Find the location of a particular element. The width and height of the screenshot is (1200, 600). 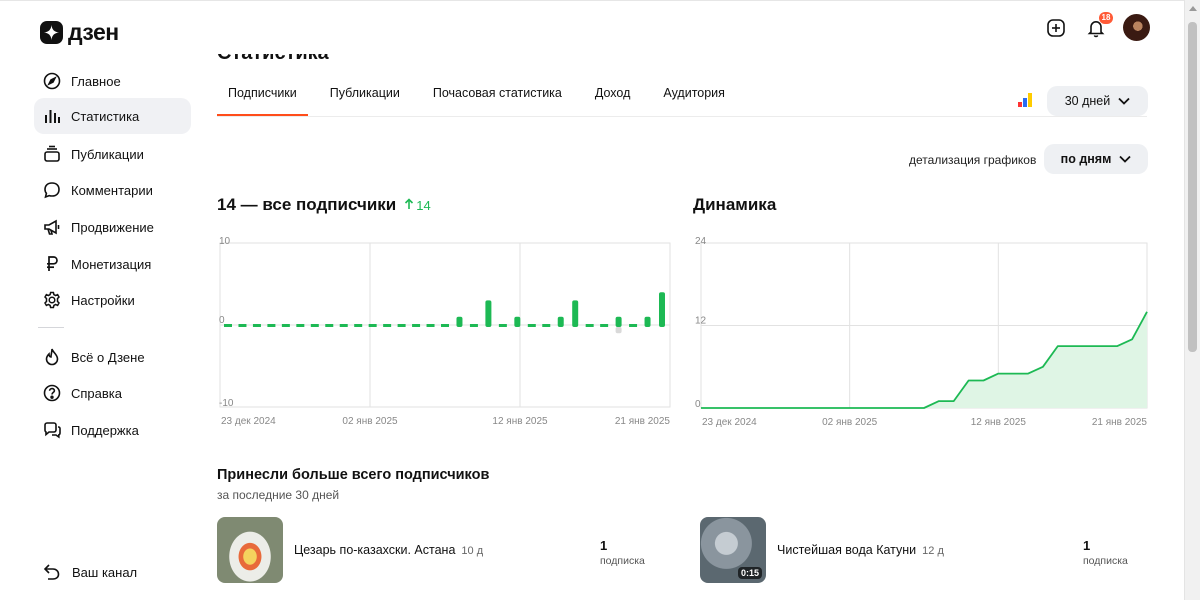

list-item: 0:15 Чистейшая вода Катуни 12 д is located at coordinates (822, 550).